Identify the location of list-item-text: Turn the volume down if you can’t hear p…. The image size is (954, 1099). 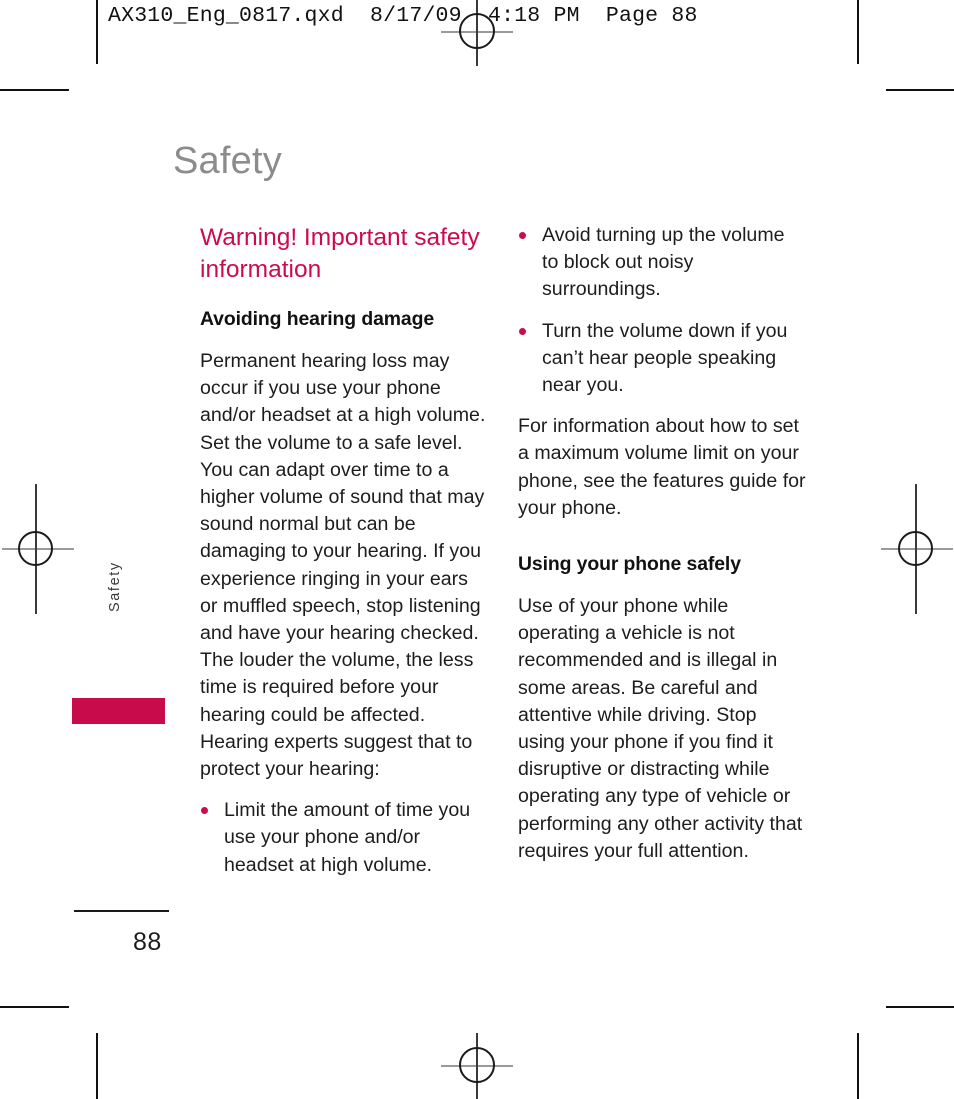
(665, 358).